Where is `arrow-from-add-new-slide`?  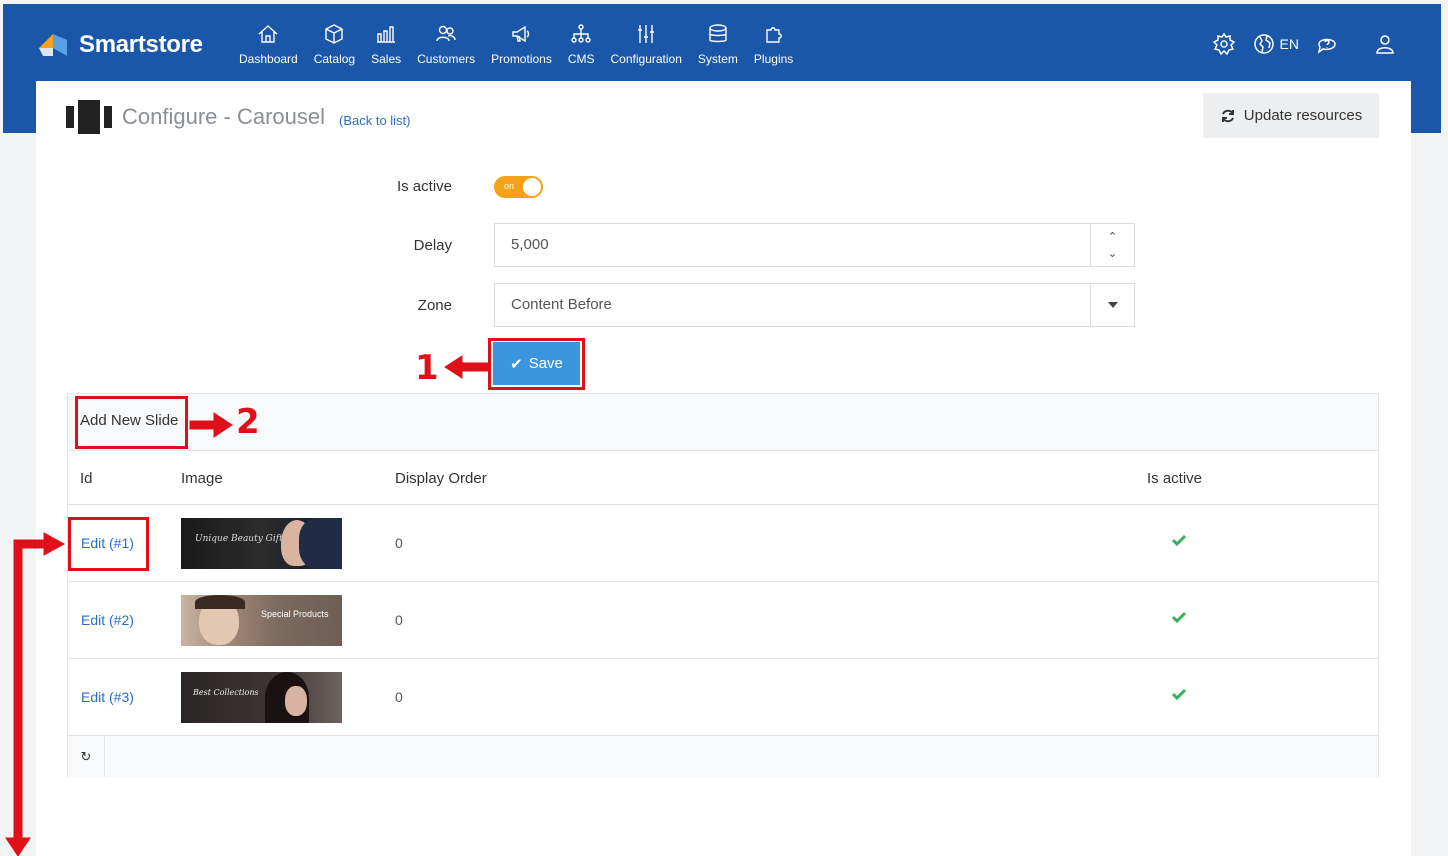
arrow-from-add-new-slide is located at coordinates (211, 425).